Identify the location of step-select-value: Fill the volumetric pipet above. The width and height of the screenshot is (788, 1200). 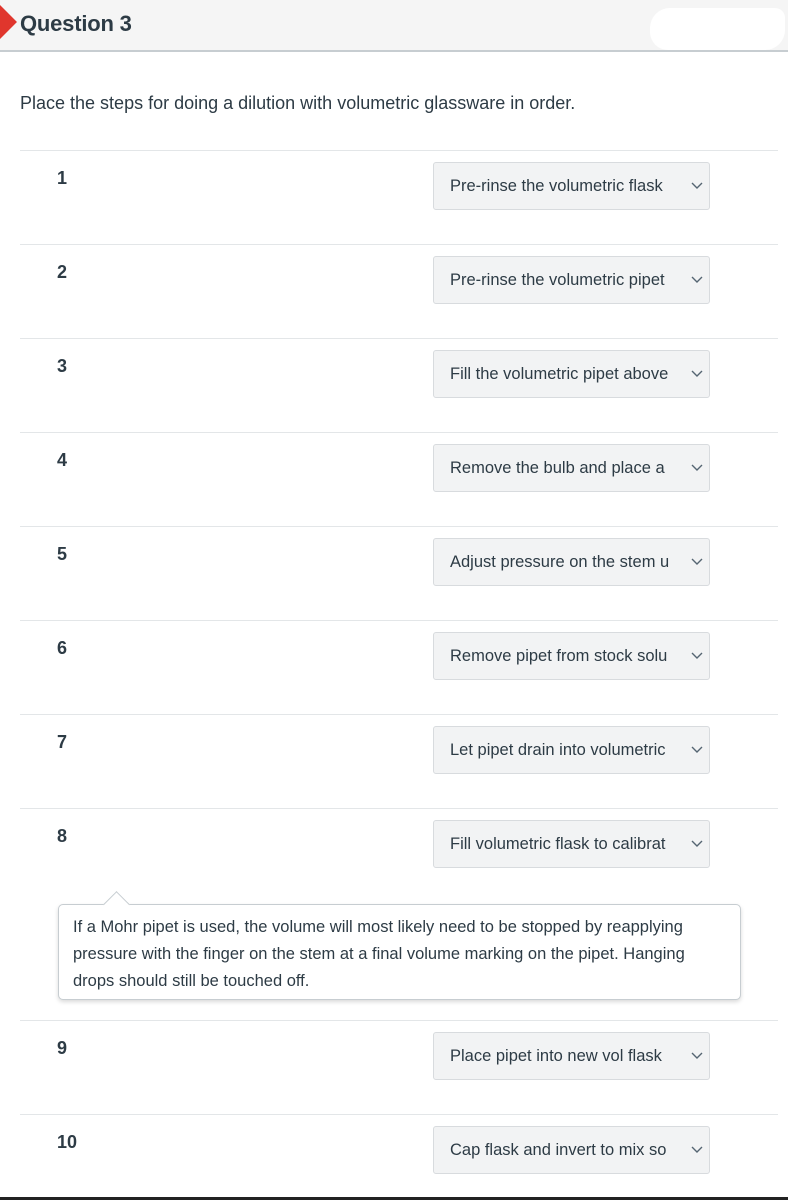
(559, 374).